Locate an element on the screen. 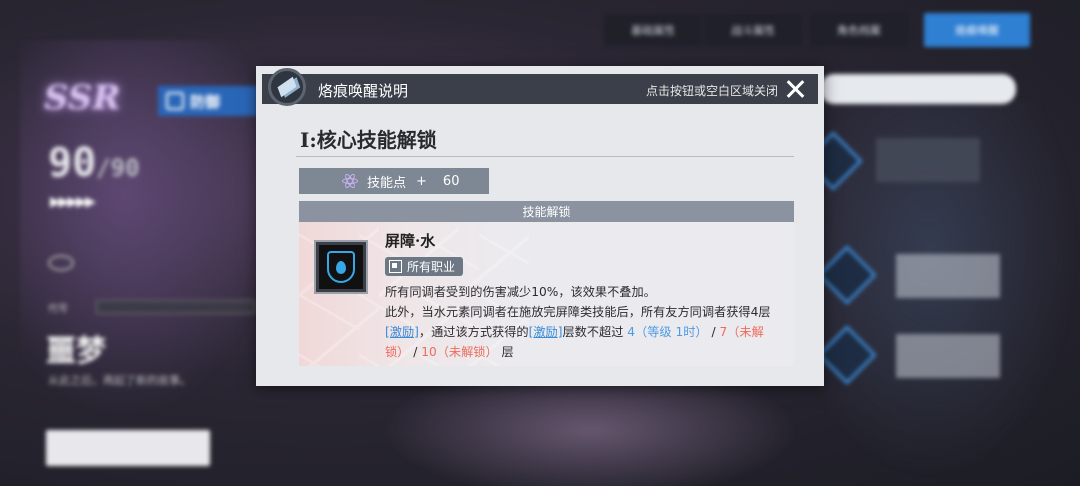 The image size is (1080, 486). rarity-badge: SSR is located at coordinates (82, 98).